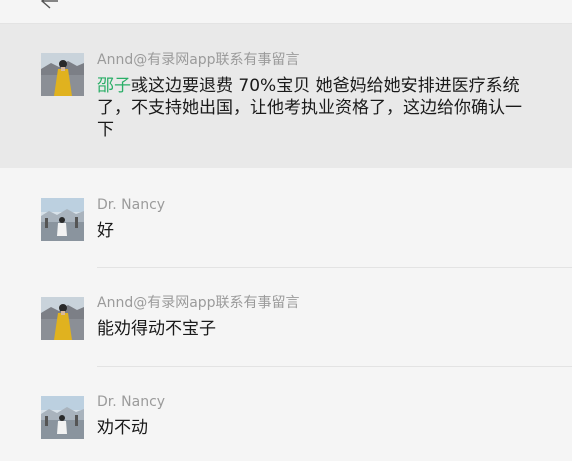 This screenshot has height=461, width=572. What do you see at coordinates (317, 428) in the screenshot?
I see `message-text: 劝不动` at bounding box center [317, 428].